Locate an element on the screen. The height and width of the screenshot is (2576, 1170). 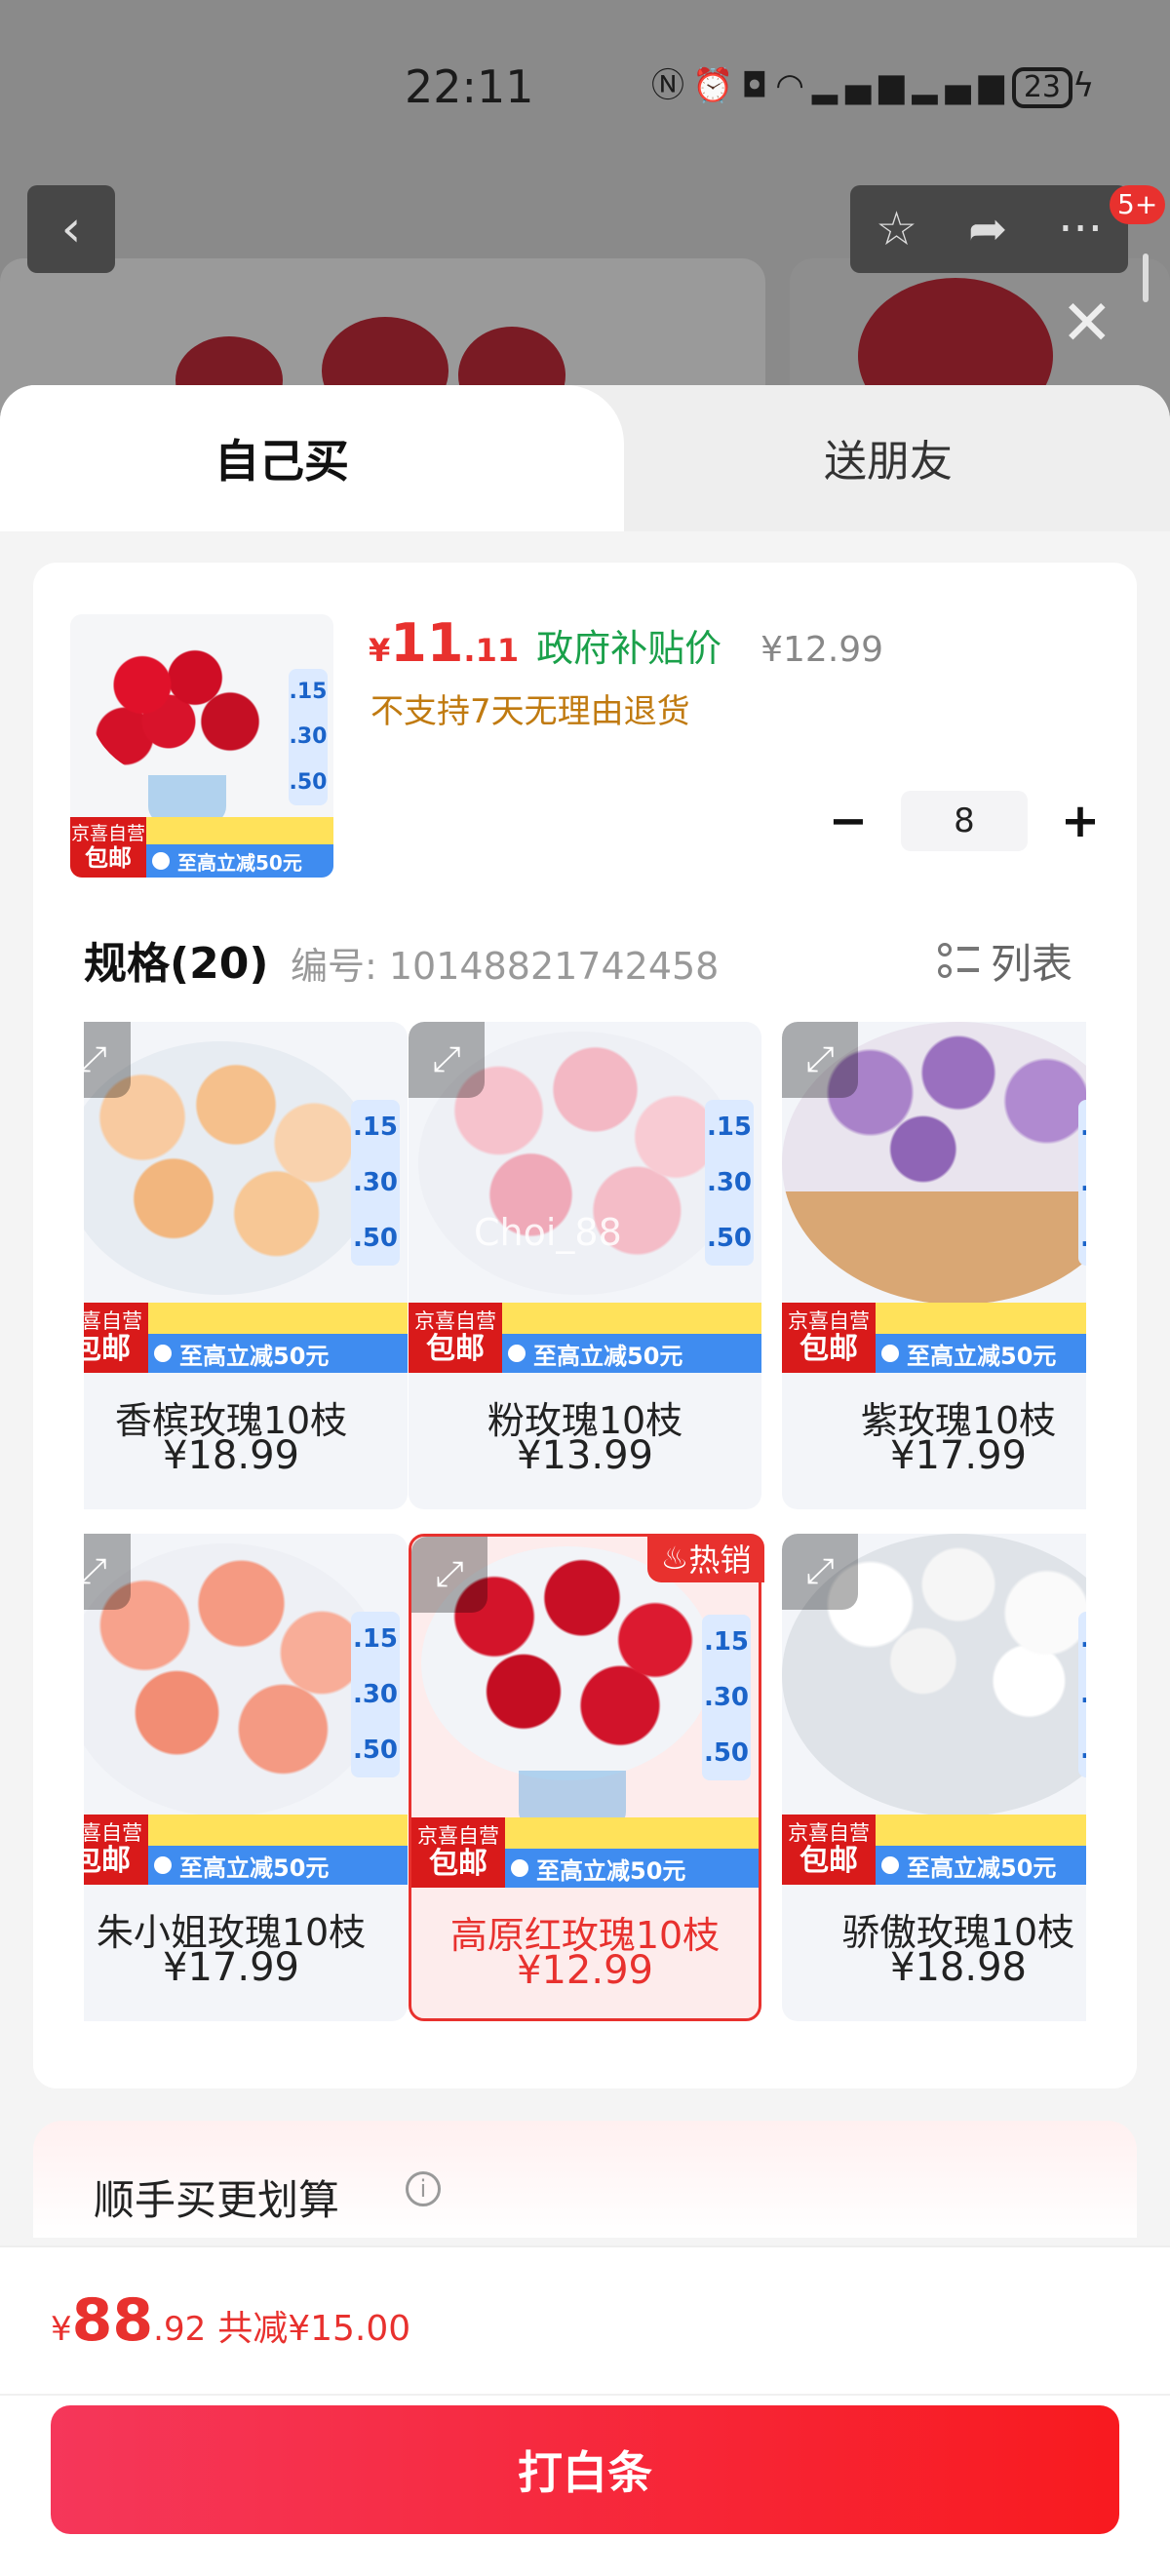
5g-signal-icon: ▂▄▆ is located at coordinates (962, 85).